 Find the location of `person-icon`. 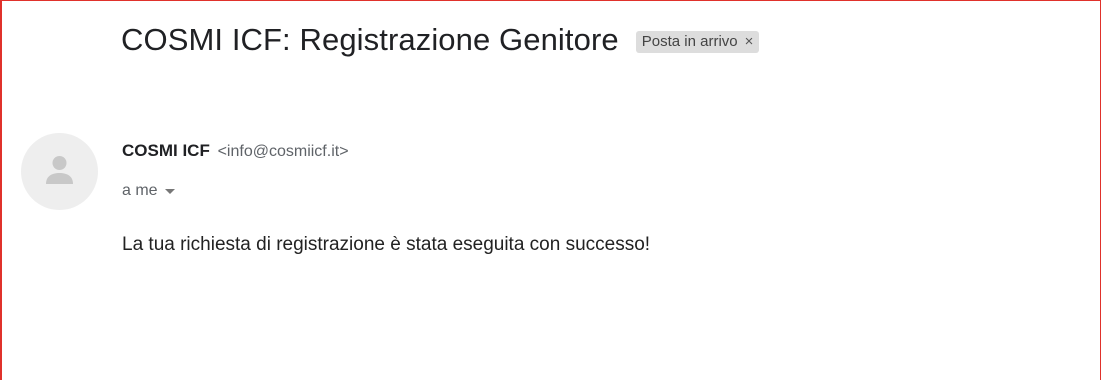

person-icon is located at coordinates (59, 170).